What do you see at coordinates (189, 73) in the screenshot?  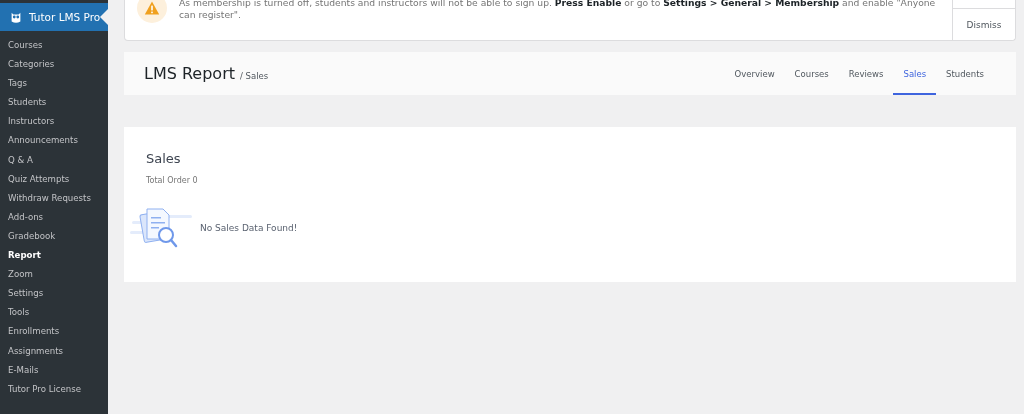 I see `page-title: LMS Report` at bounding box center [189, 73].